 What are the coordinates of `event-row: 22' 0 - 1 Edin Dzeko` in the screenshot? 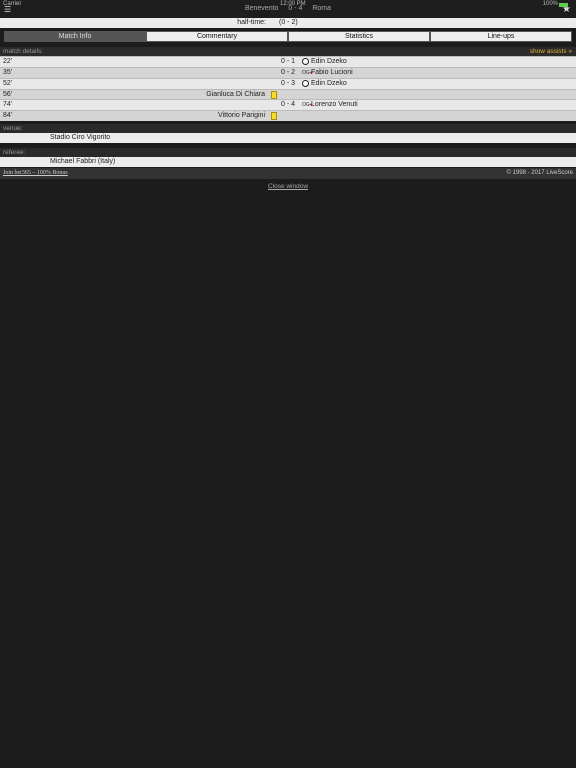 It's located at (288, 61).